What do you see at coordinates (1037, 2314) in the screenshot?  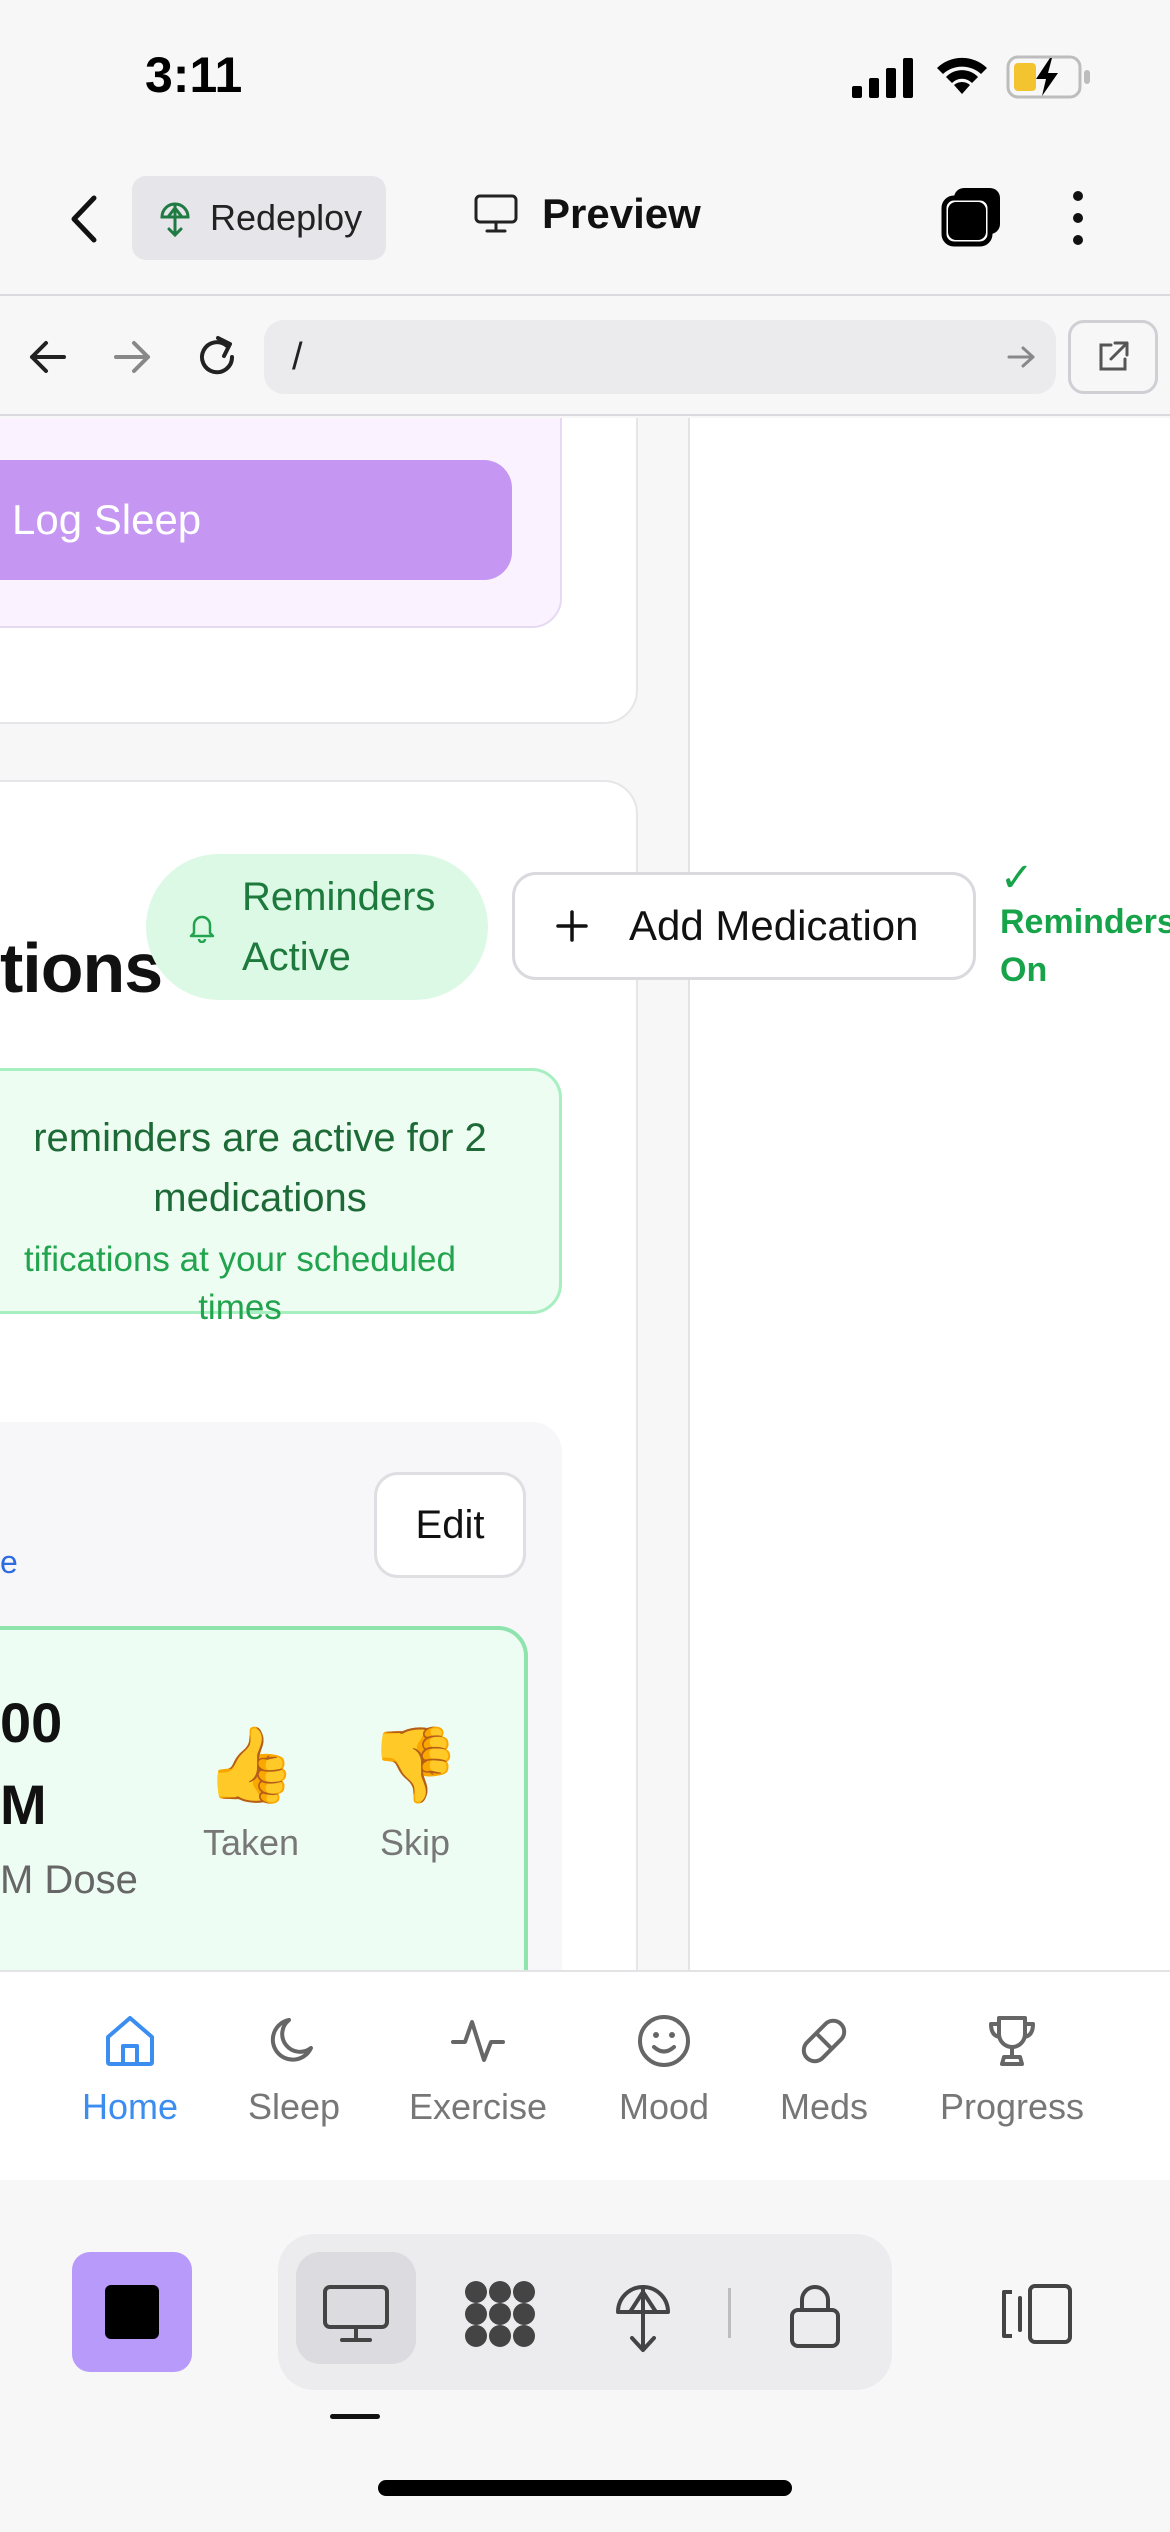 I see `split-view-icon` at bounding box center [1037, 2314].